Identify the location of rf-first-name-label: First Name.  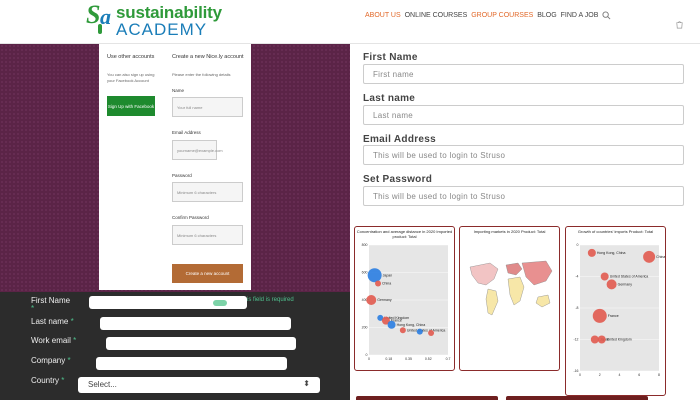
(390, 57).